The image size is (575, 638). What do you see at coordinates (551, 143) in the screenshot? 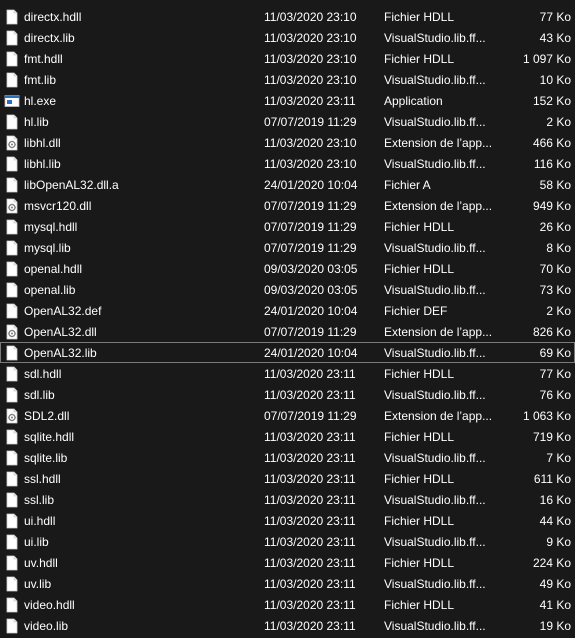
I see `file-size: 466 Ko` at bounding box center [551, 143].